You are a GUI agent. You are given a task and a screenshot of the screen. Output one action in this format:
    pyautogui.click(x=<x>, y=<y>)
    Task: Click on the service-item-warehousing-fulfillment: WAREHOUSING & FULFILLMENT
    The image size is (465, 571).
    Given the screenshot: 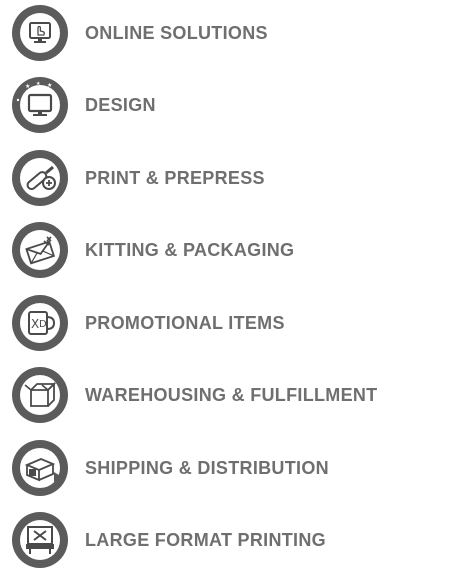 What is the action you would take?
    pyautogui.click(x=236, y=395)
    